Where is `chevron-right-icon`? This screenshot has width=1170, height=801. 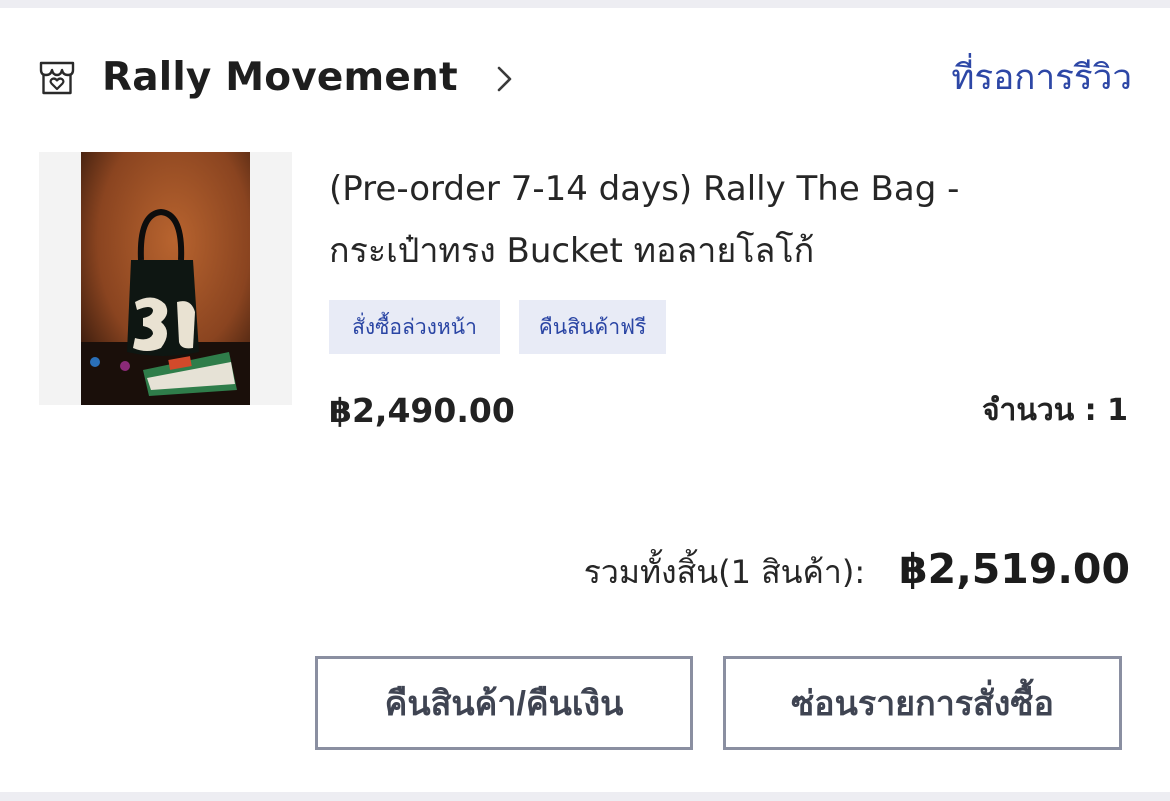
chevron-right-icon is located at coordinates (505, 79).